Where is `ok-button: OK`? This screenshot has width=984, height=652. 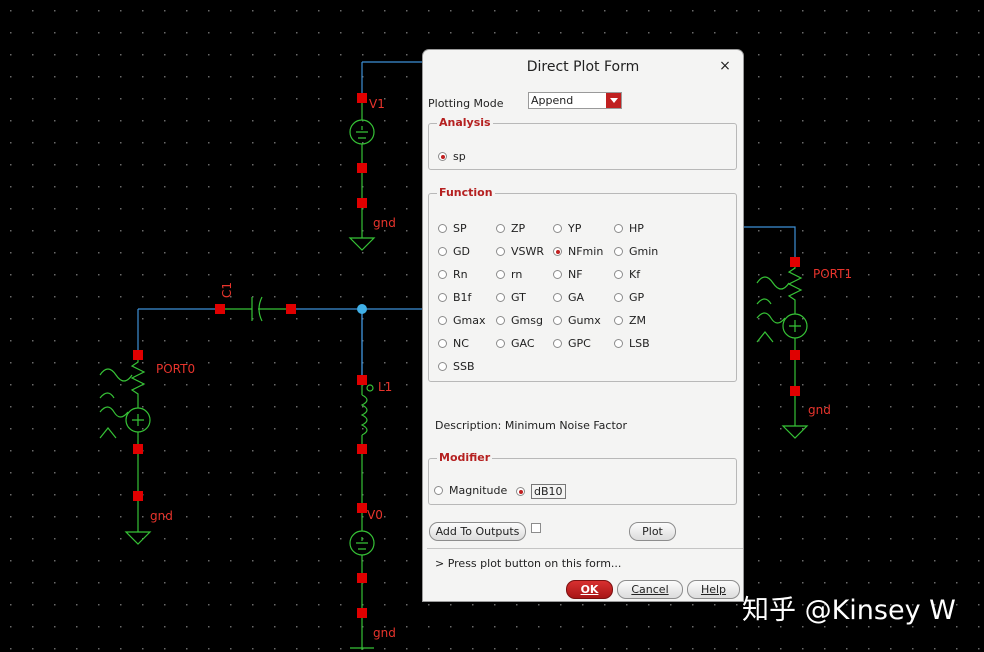 ok-button: OK is located at coordinates (589, 589).